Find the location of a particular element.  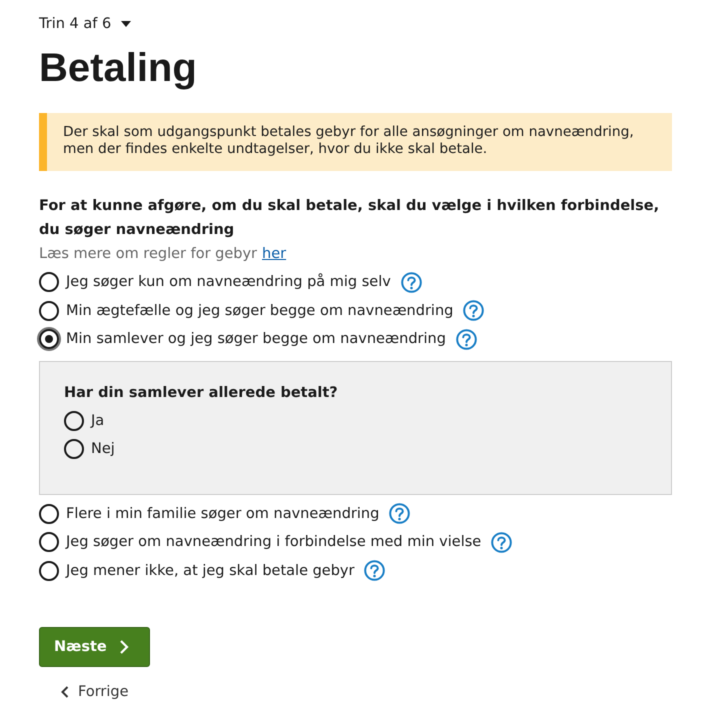

option-label: Min samlever og jeg søger begge om navneændring is located at coordinates (256, 339).